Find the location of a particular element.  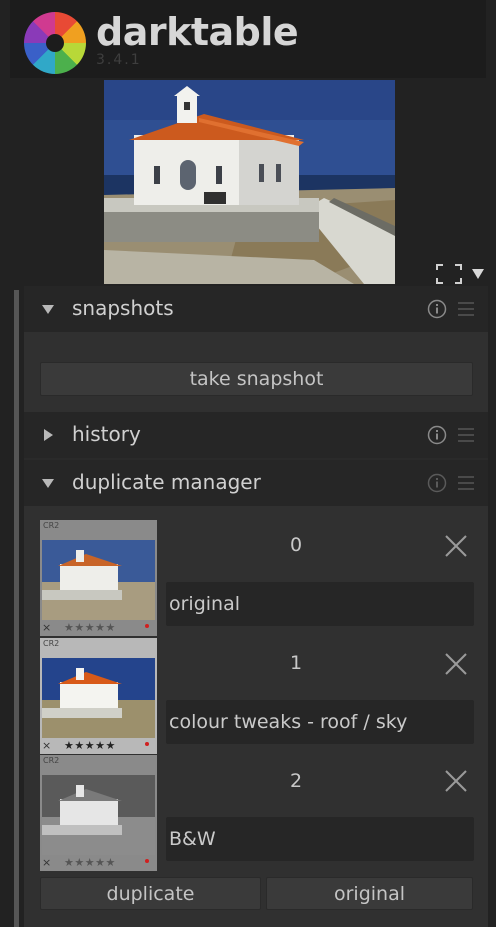

app-title: darktable is located at coordinates (197, 32).